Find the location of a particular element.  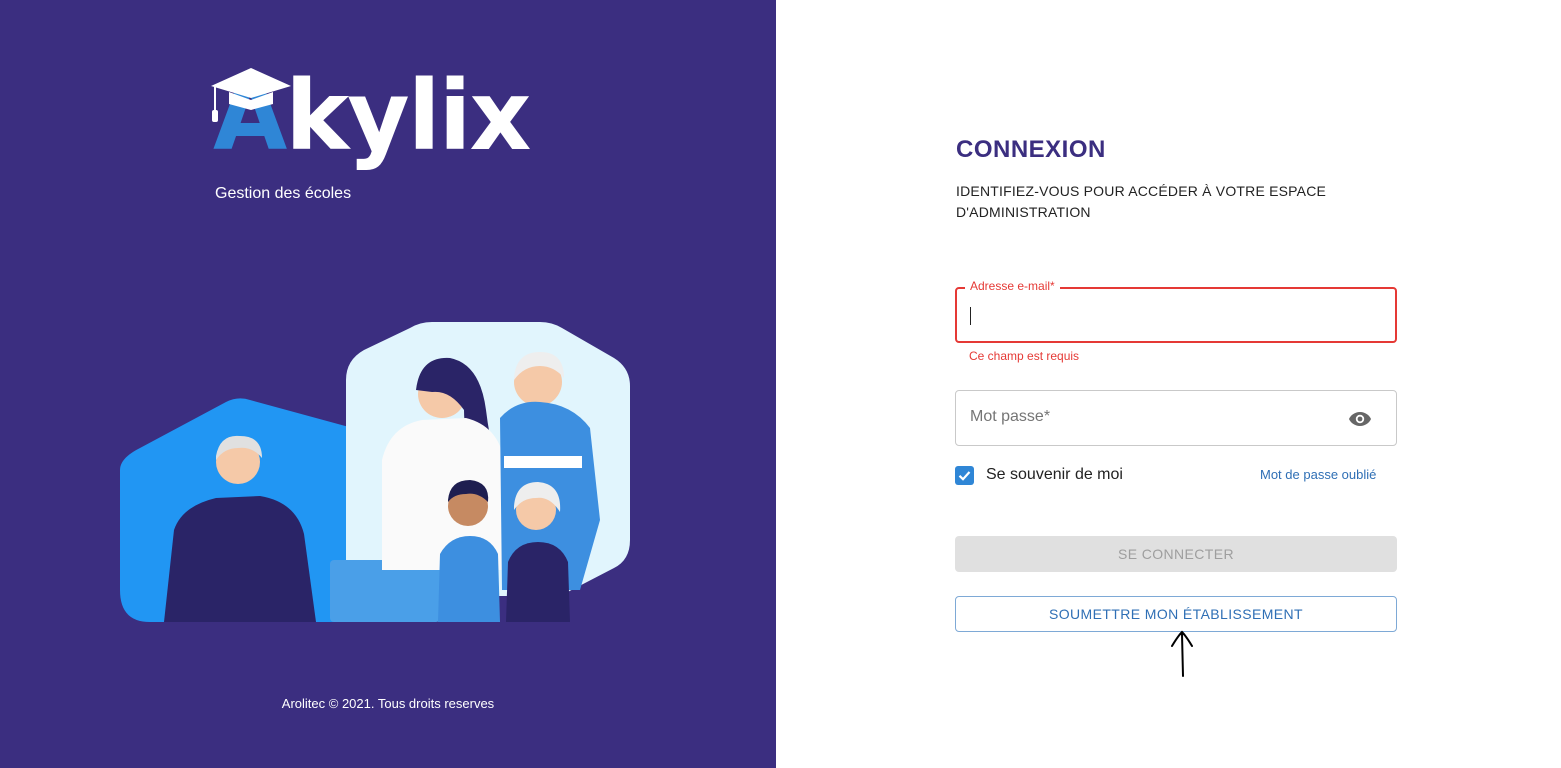

akylix-logo: Akylix Gestion des écoles is located at coordinates (375, 137).